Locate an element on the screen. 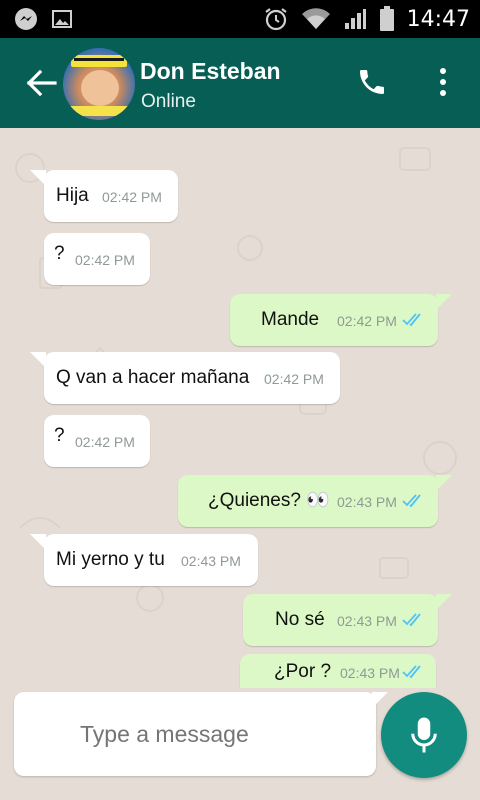  chat-header: Don Esteban Online is located at coordinates (240, 83).